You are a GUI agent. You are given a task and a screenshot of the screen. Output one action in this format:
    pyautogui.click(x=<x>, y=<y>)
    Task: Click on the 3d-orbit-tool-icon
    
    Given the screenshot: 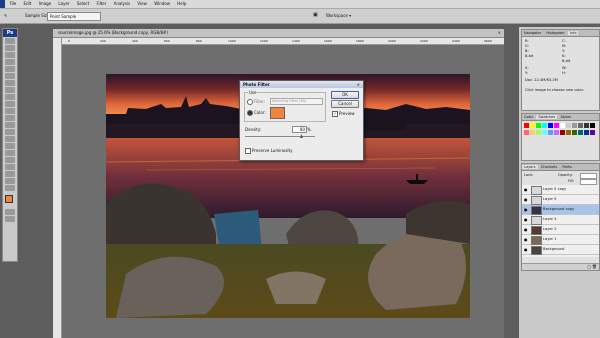 What is the action you would take?
    pyautogui.click(x=10, y=174)
    